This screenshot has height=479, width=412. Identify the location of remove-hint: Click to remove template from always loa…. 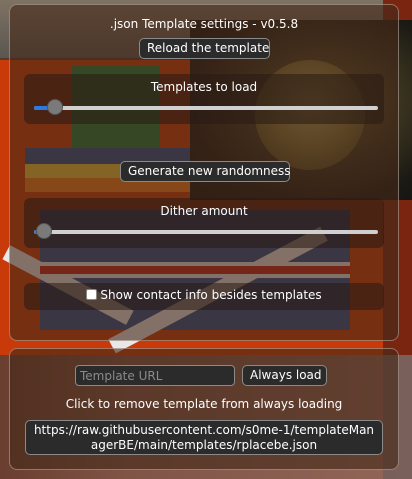
(204, 404).